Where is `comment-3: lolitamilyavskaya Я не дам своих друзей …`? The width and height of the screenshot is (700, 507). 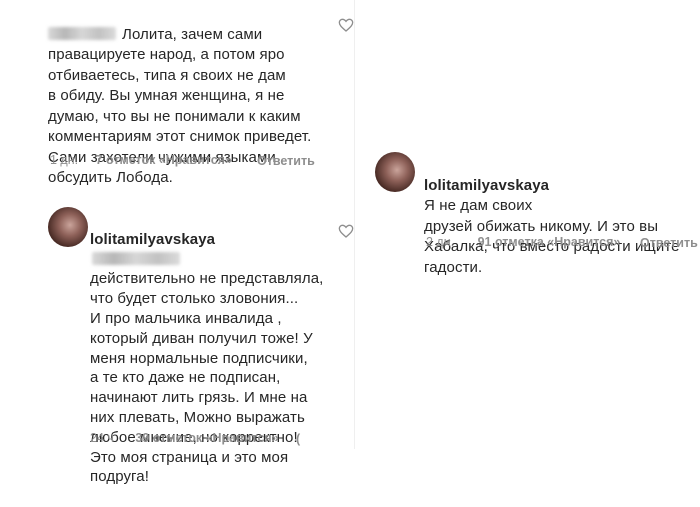 comment-3: lolitamilyavskaya Я не дам своих друзей … is located at coordinates (560, 216).